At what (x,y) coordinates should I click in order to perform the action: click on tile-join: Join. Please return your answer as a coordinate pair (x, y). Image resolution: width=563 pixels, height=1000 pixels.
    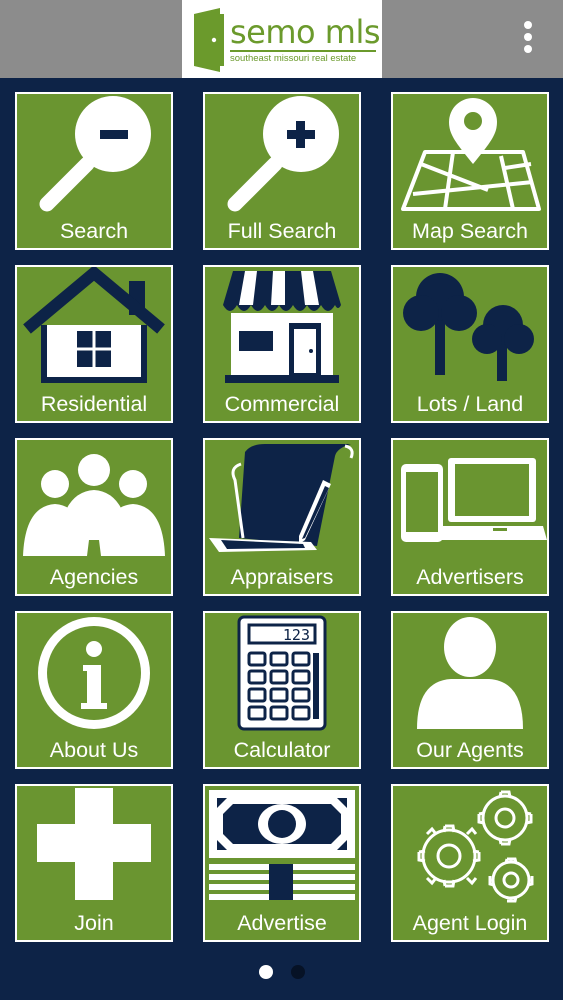
    Looking at the image, I should click on (94, 863).